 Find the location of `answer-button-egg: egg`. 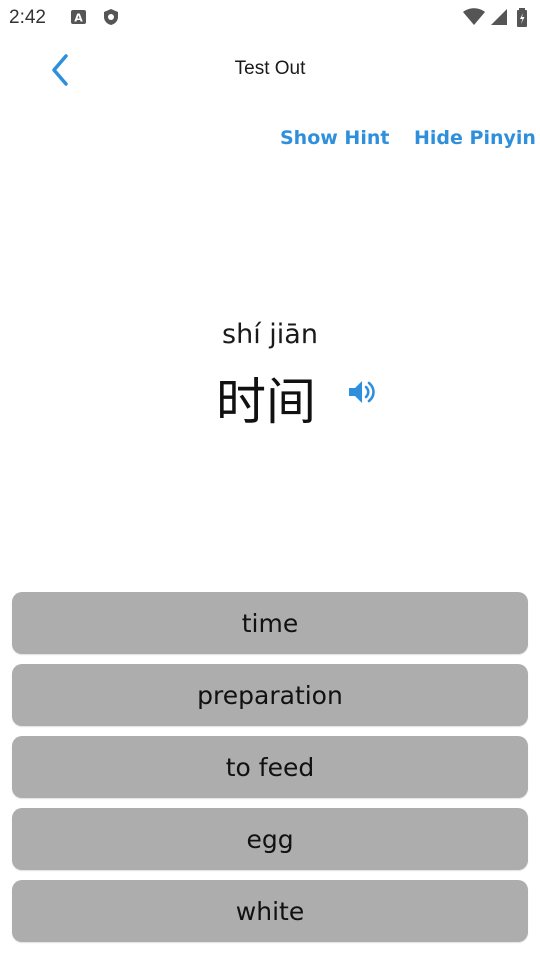

answer-button-egg: egg is located at coordinates (270, 839).